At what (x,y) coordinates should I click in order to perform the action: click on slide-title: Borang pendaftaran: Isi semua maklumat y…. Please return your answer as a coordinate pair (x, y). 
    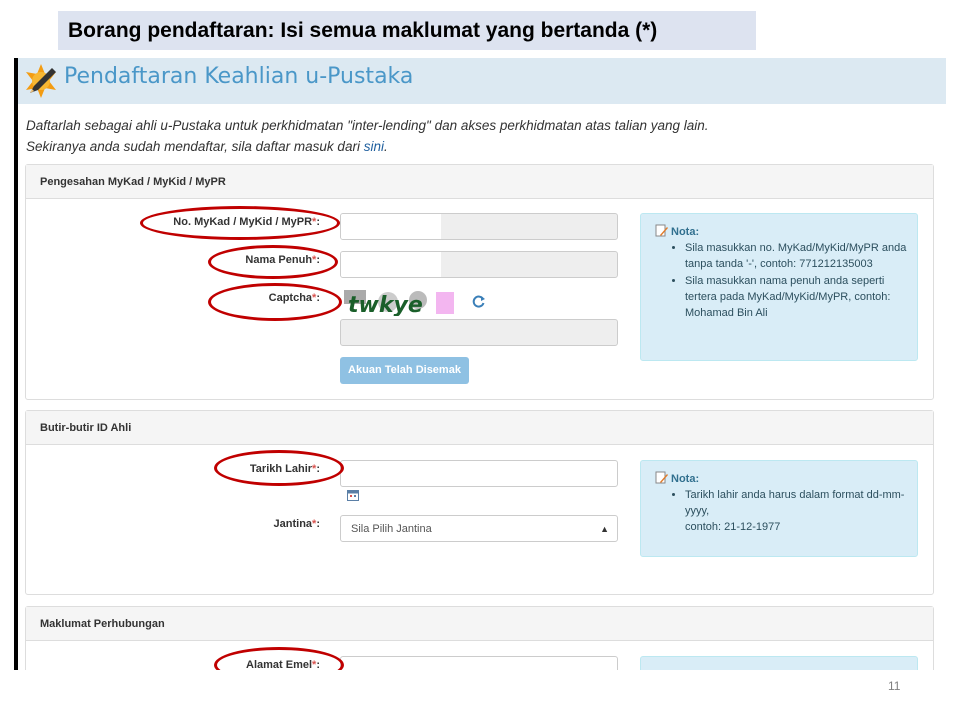
    Looking at the image, I should click on (407, 30).